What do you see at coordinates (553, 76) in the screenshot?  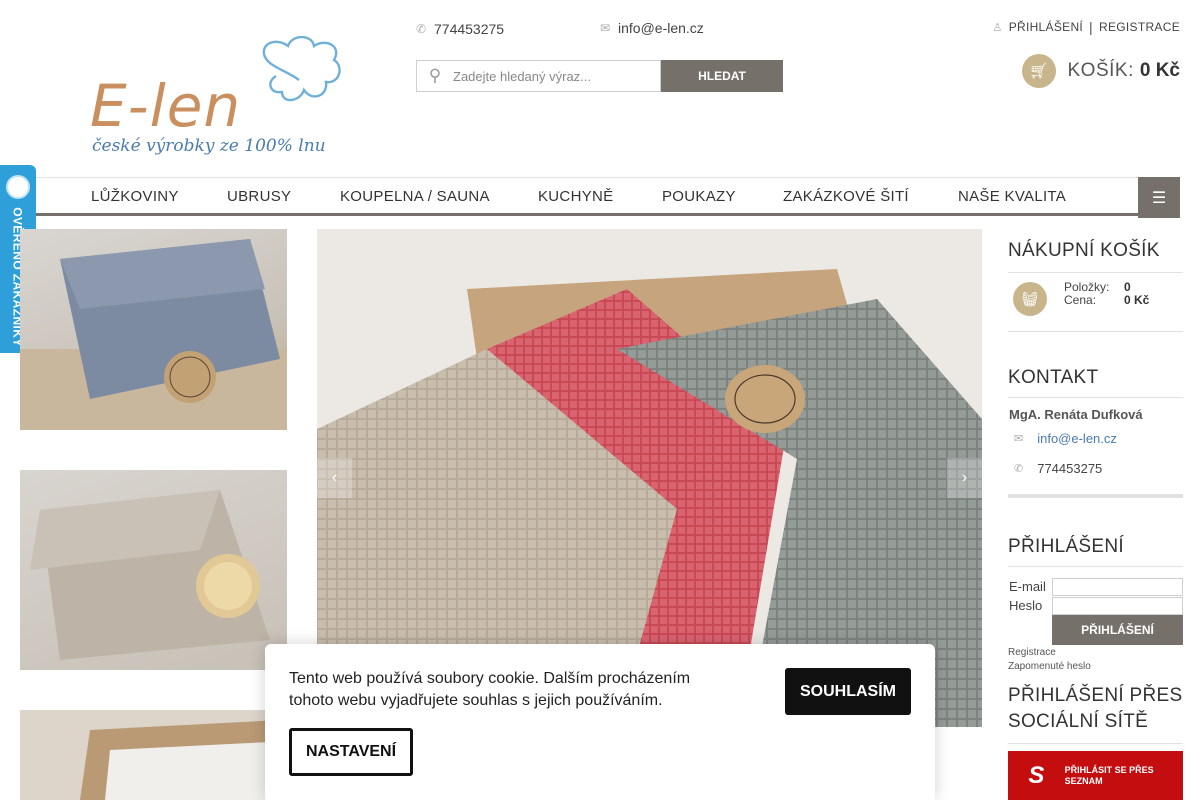 I see `search-input` at bounding box center [553, 76].